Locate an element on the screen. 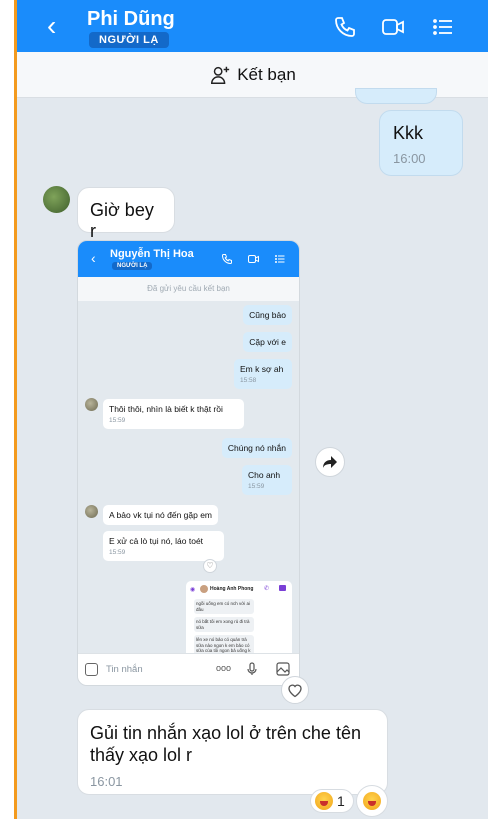 The width and height of the screenshot is (500, 819). shot-bubble-text: Thôi thôi, nhìn là biết k thật rồi is located at coordinates (166, 409).